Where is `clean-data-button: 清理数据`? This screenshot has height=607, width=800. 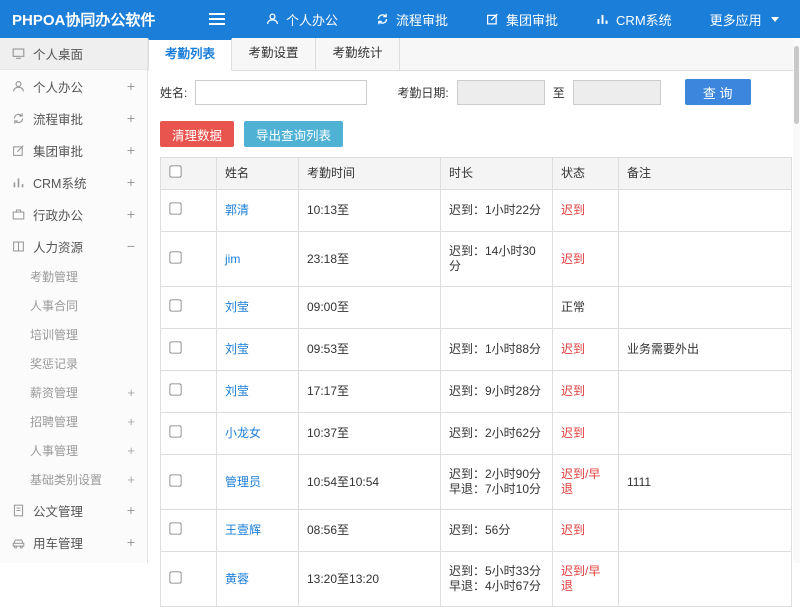 clean-data-button: 清理数据 is located at coordinates (197, 134).